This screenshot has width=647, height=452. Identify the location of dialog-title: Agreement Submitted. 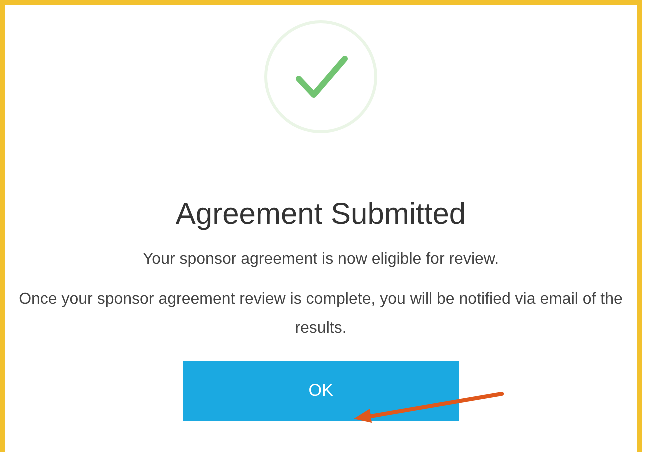
(321, 215).